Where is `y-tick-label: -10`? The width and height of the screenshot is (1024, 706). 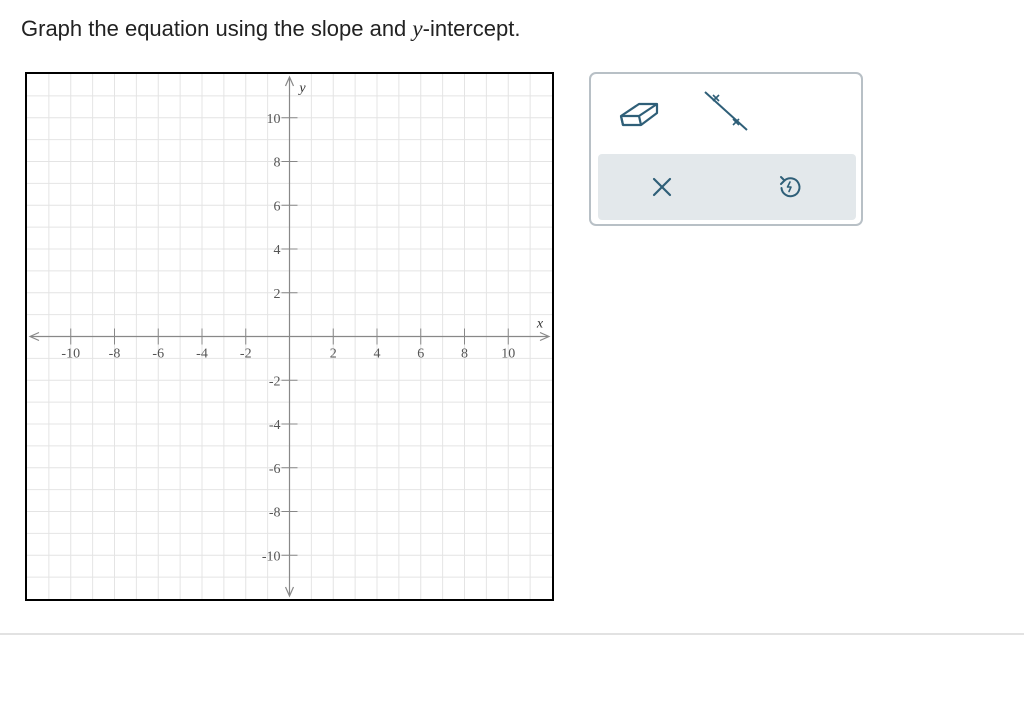 y-tick-label: -10 is located at coordinates (271, 556).